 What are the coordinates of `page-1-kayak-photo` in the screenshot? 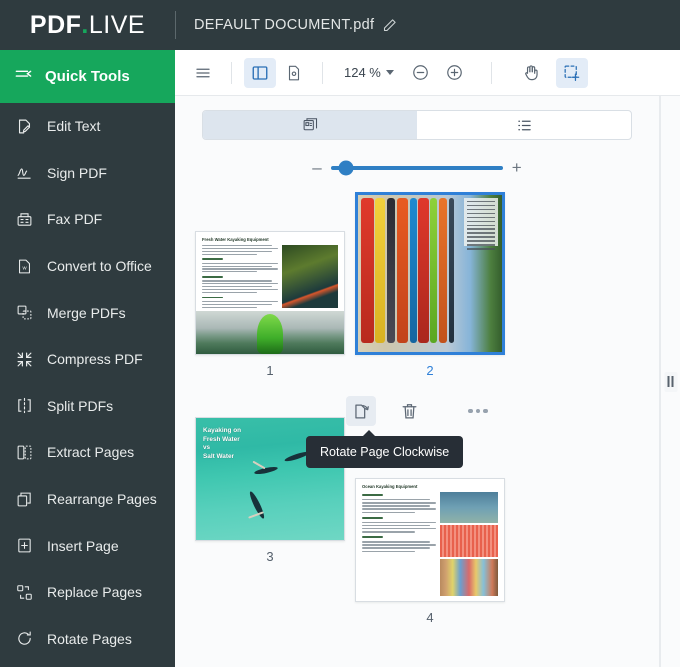 It's located at (270, 332).